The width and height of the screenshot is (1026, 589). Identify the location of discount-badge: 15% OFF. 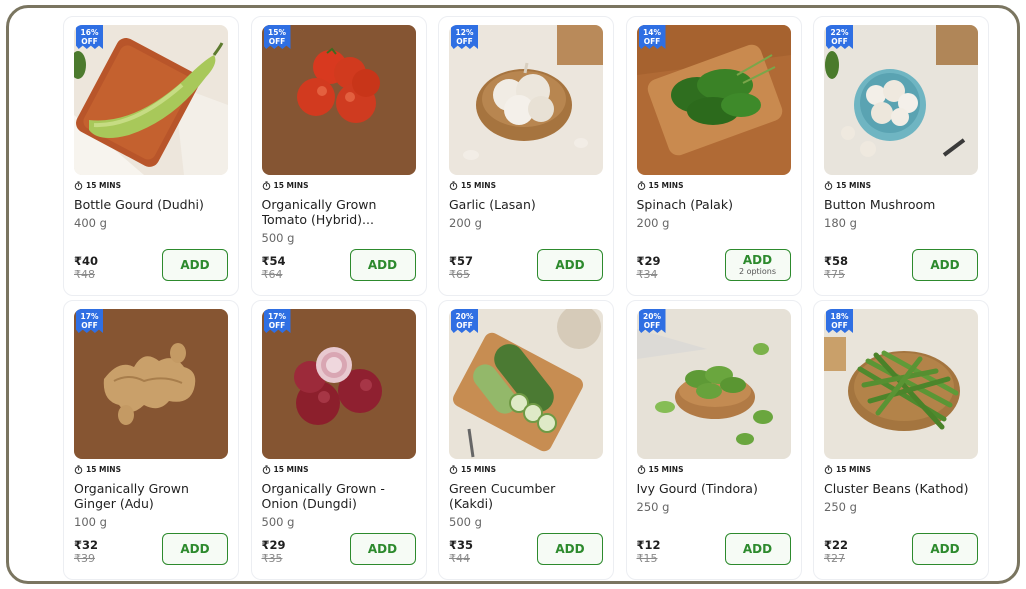
(277, 37).